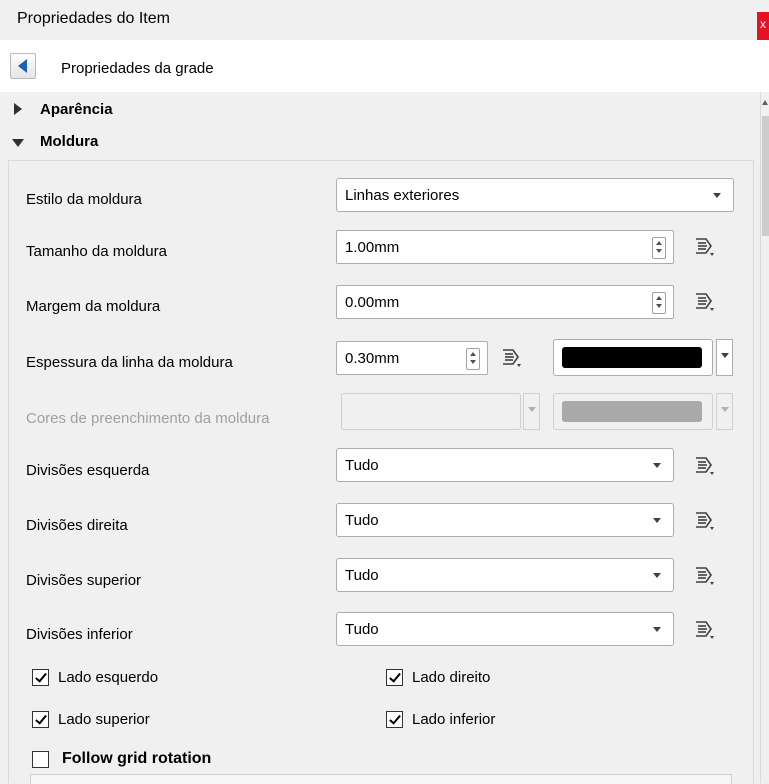 Image resolution: width=769 pixels, height=784 pixels. I want to click on expand-arrow-icon, so click(18, 109).